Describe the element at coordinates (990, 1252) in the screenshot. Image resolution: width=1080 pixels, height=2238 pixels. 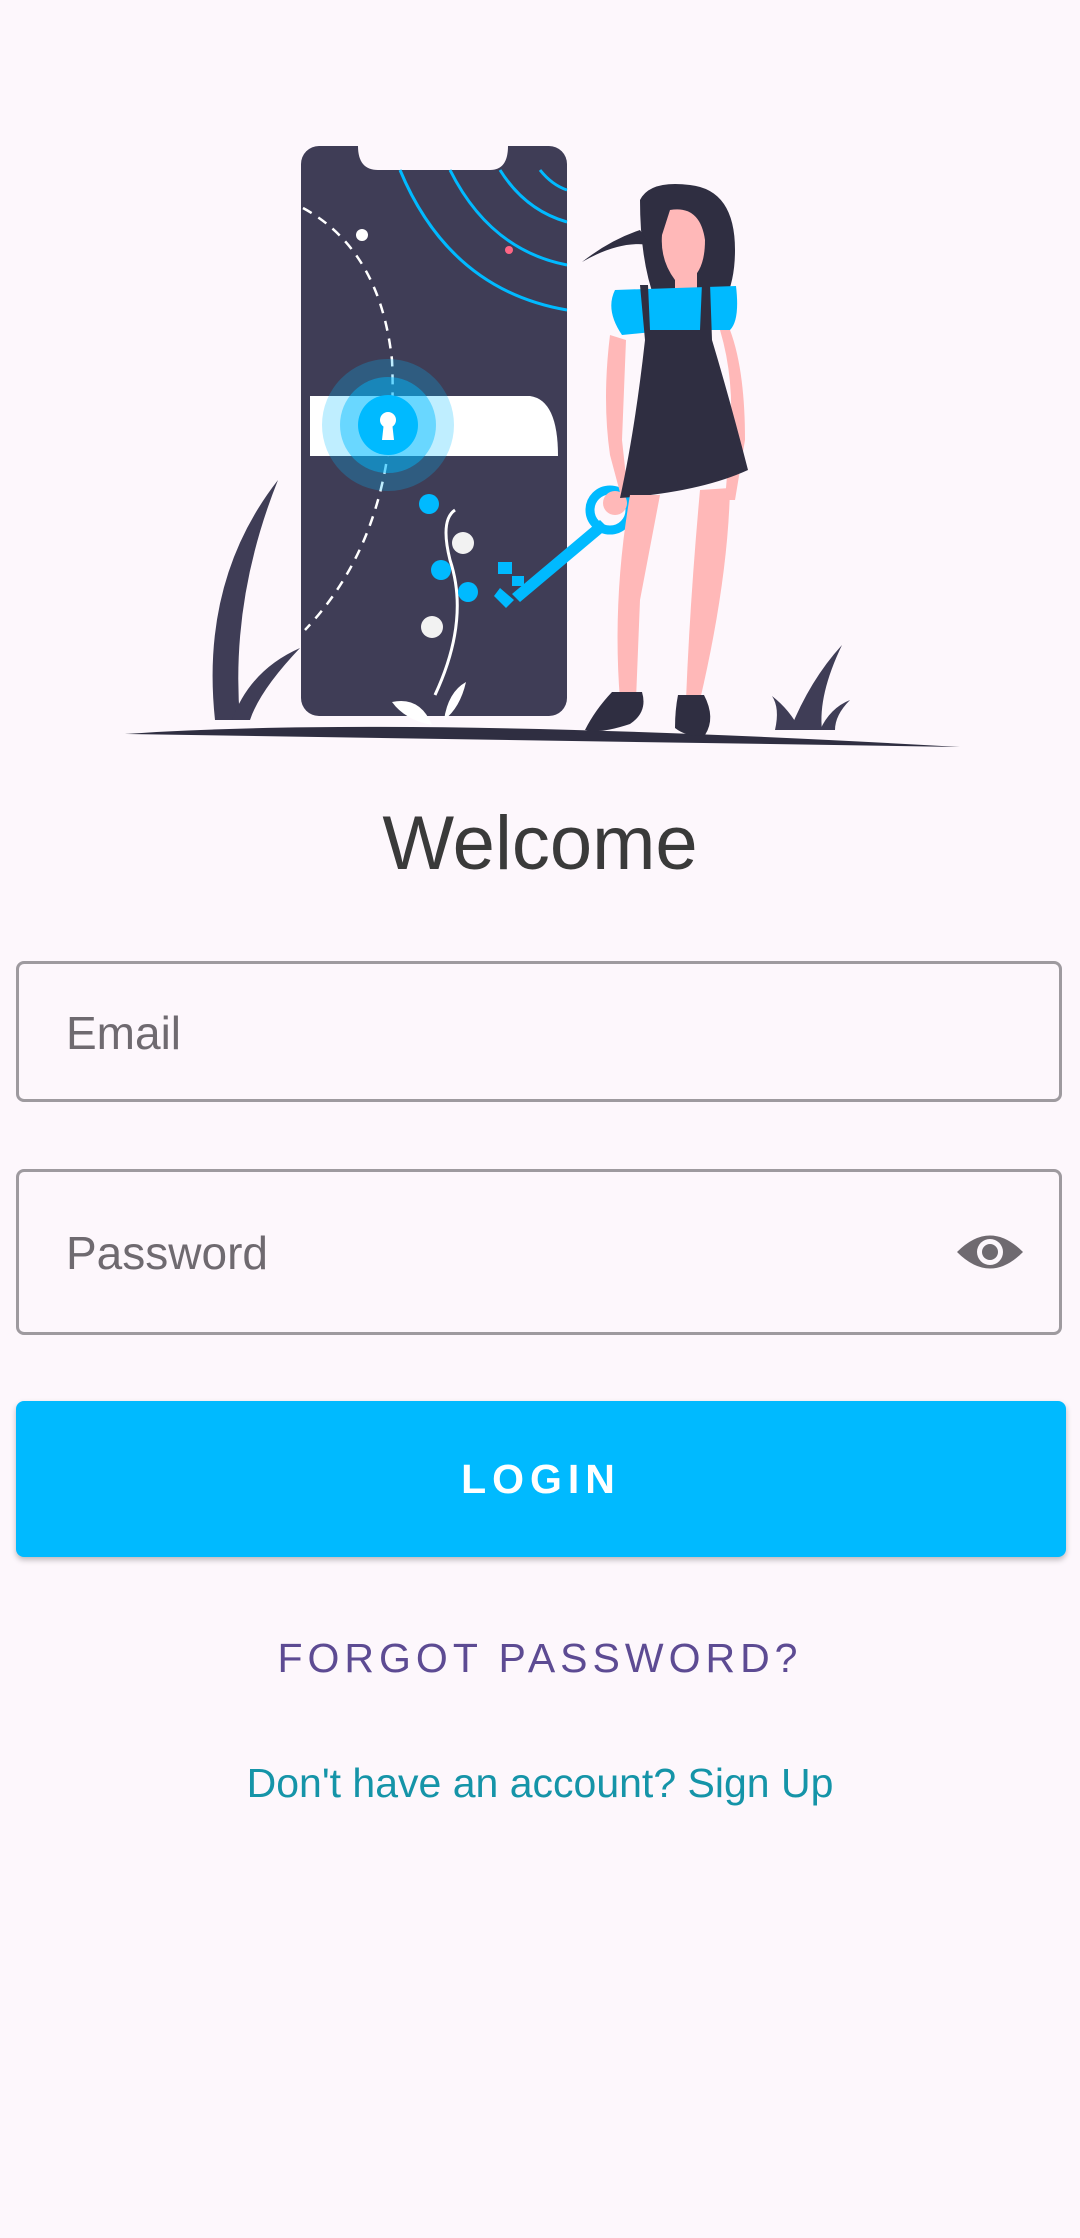
I see `eye-icon` at that location.